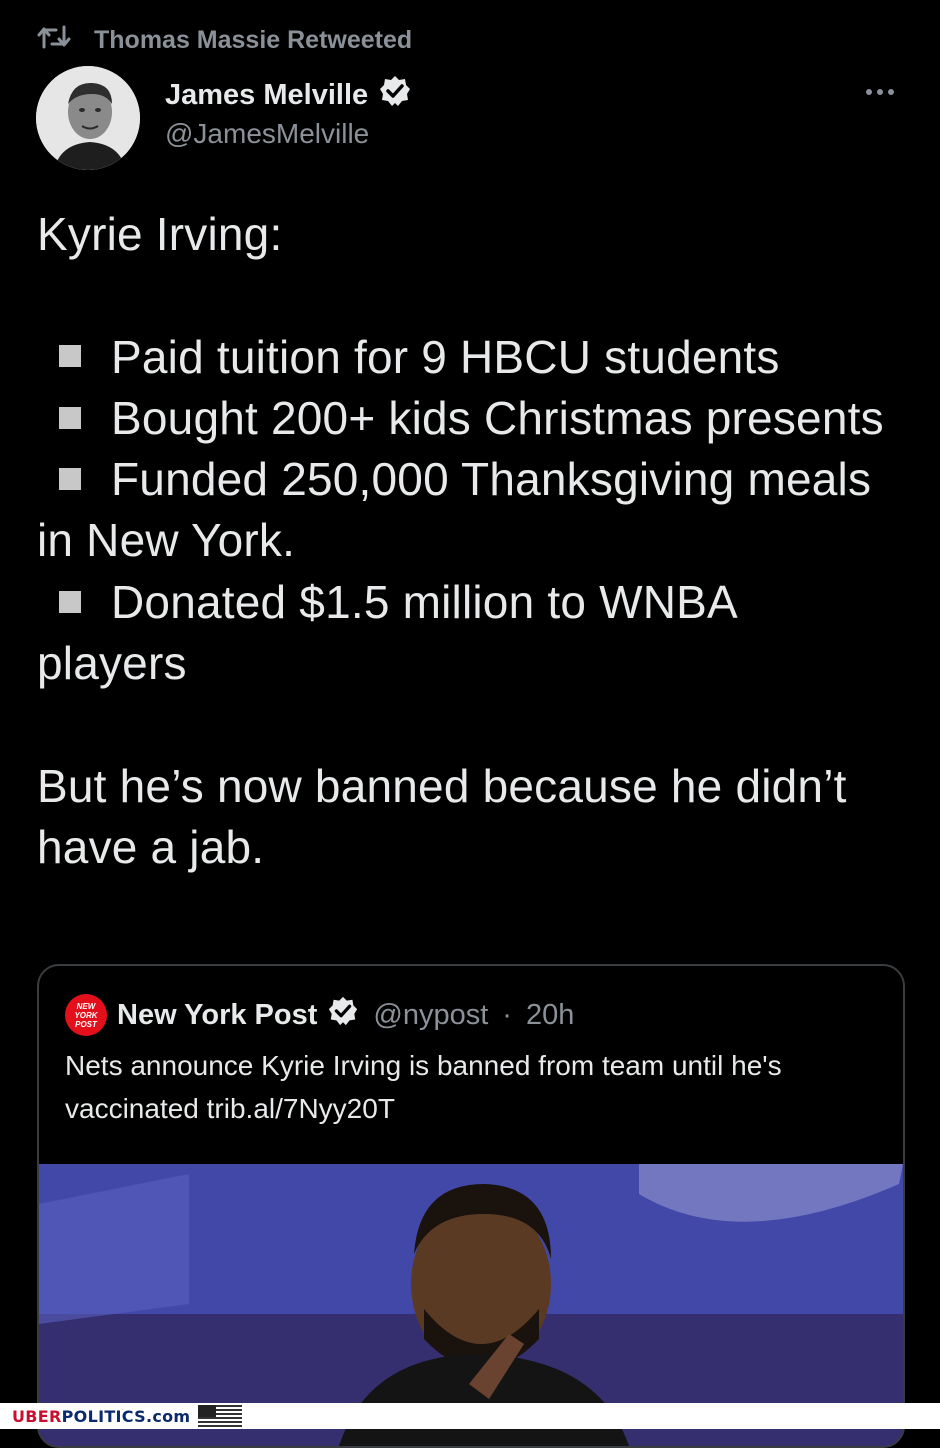 The height and width of the screenshot is (1448, 940). What do you see at coordinates (497, 417) in the screenshot?
I see `tweet-bullet: Bought 200+ kids Christmas presents` at bounding box center [497, 417].